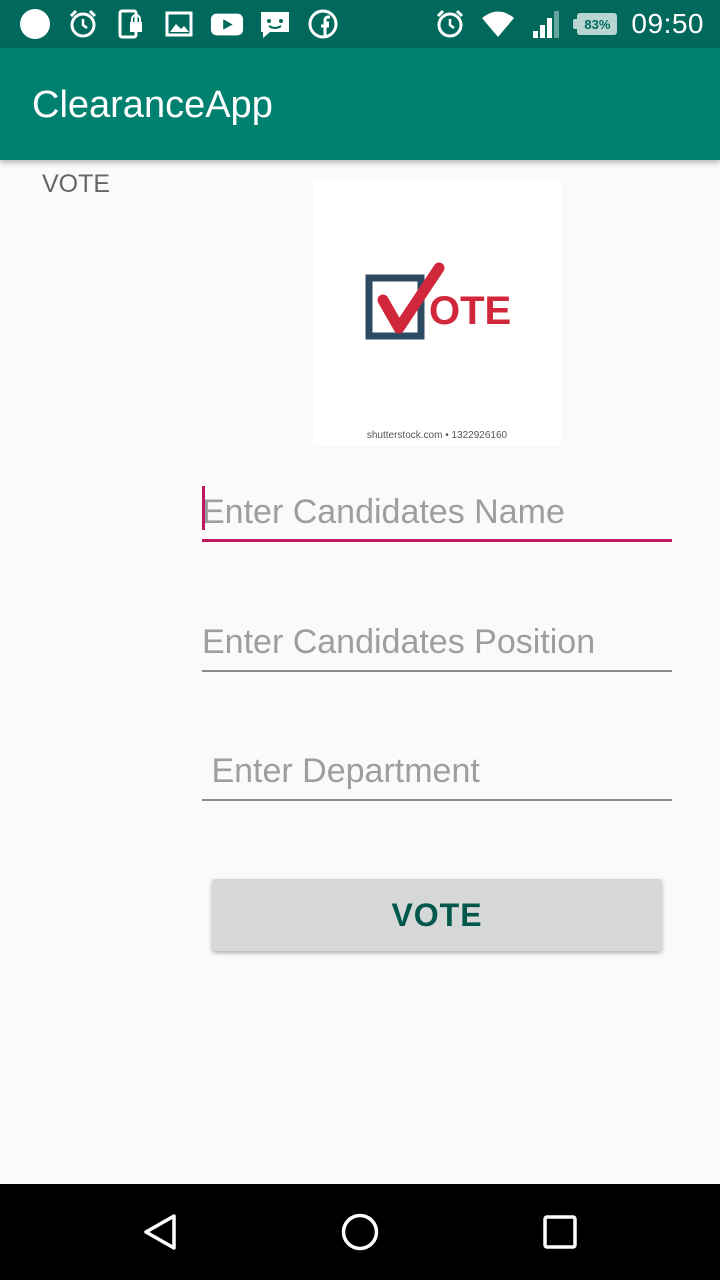 This screenshot has width=720, height=1280. I want to click on battery-level: 83%, so click(597, 24).